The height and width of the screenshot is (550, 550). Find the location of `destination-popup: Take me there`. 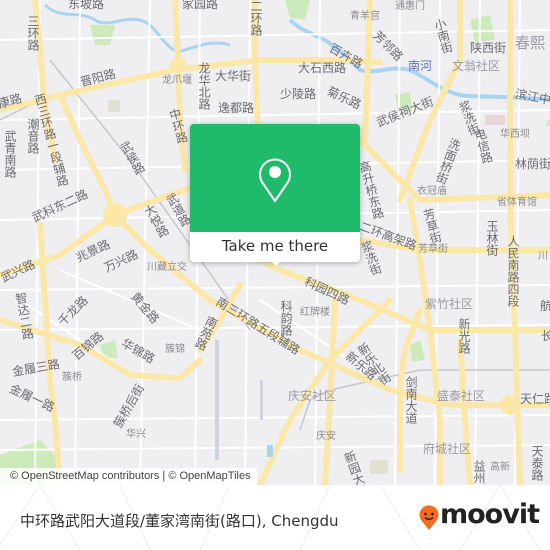

destination-popup: Take me there is located at coordinates (275, 195).